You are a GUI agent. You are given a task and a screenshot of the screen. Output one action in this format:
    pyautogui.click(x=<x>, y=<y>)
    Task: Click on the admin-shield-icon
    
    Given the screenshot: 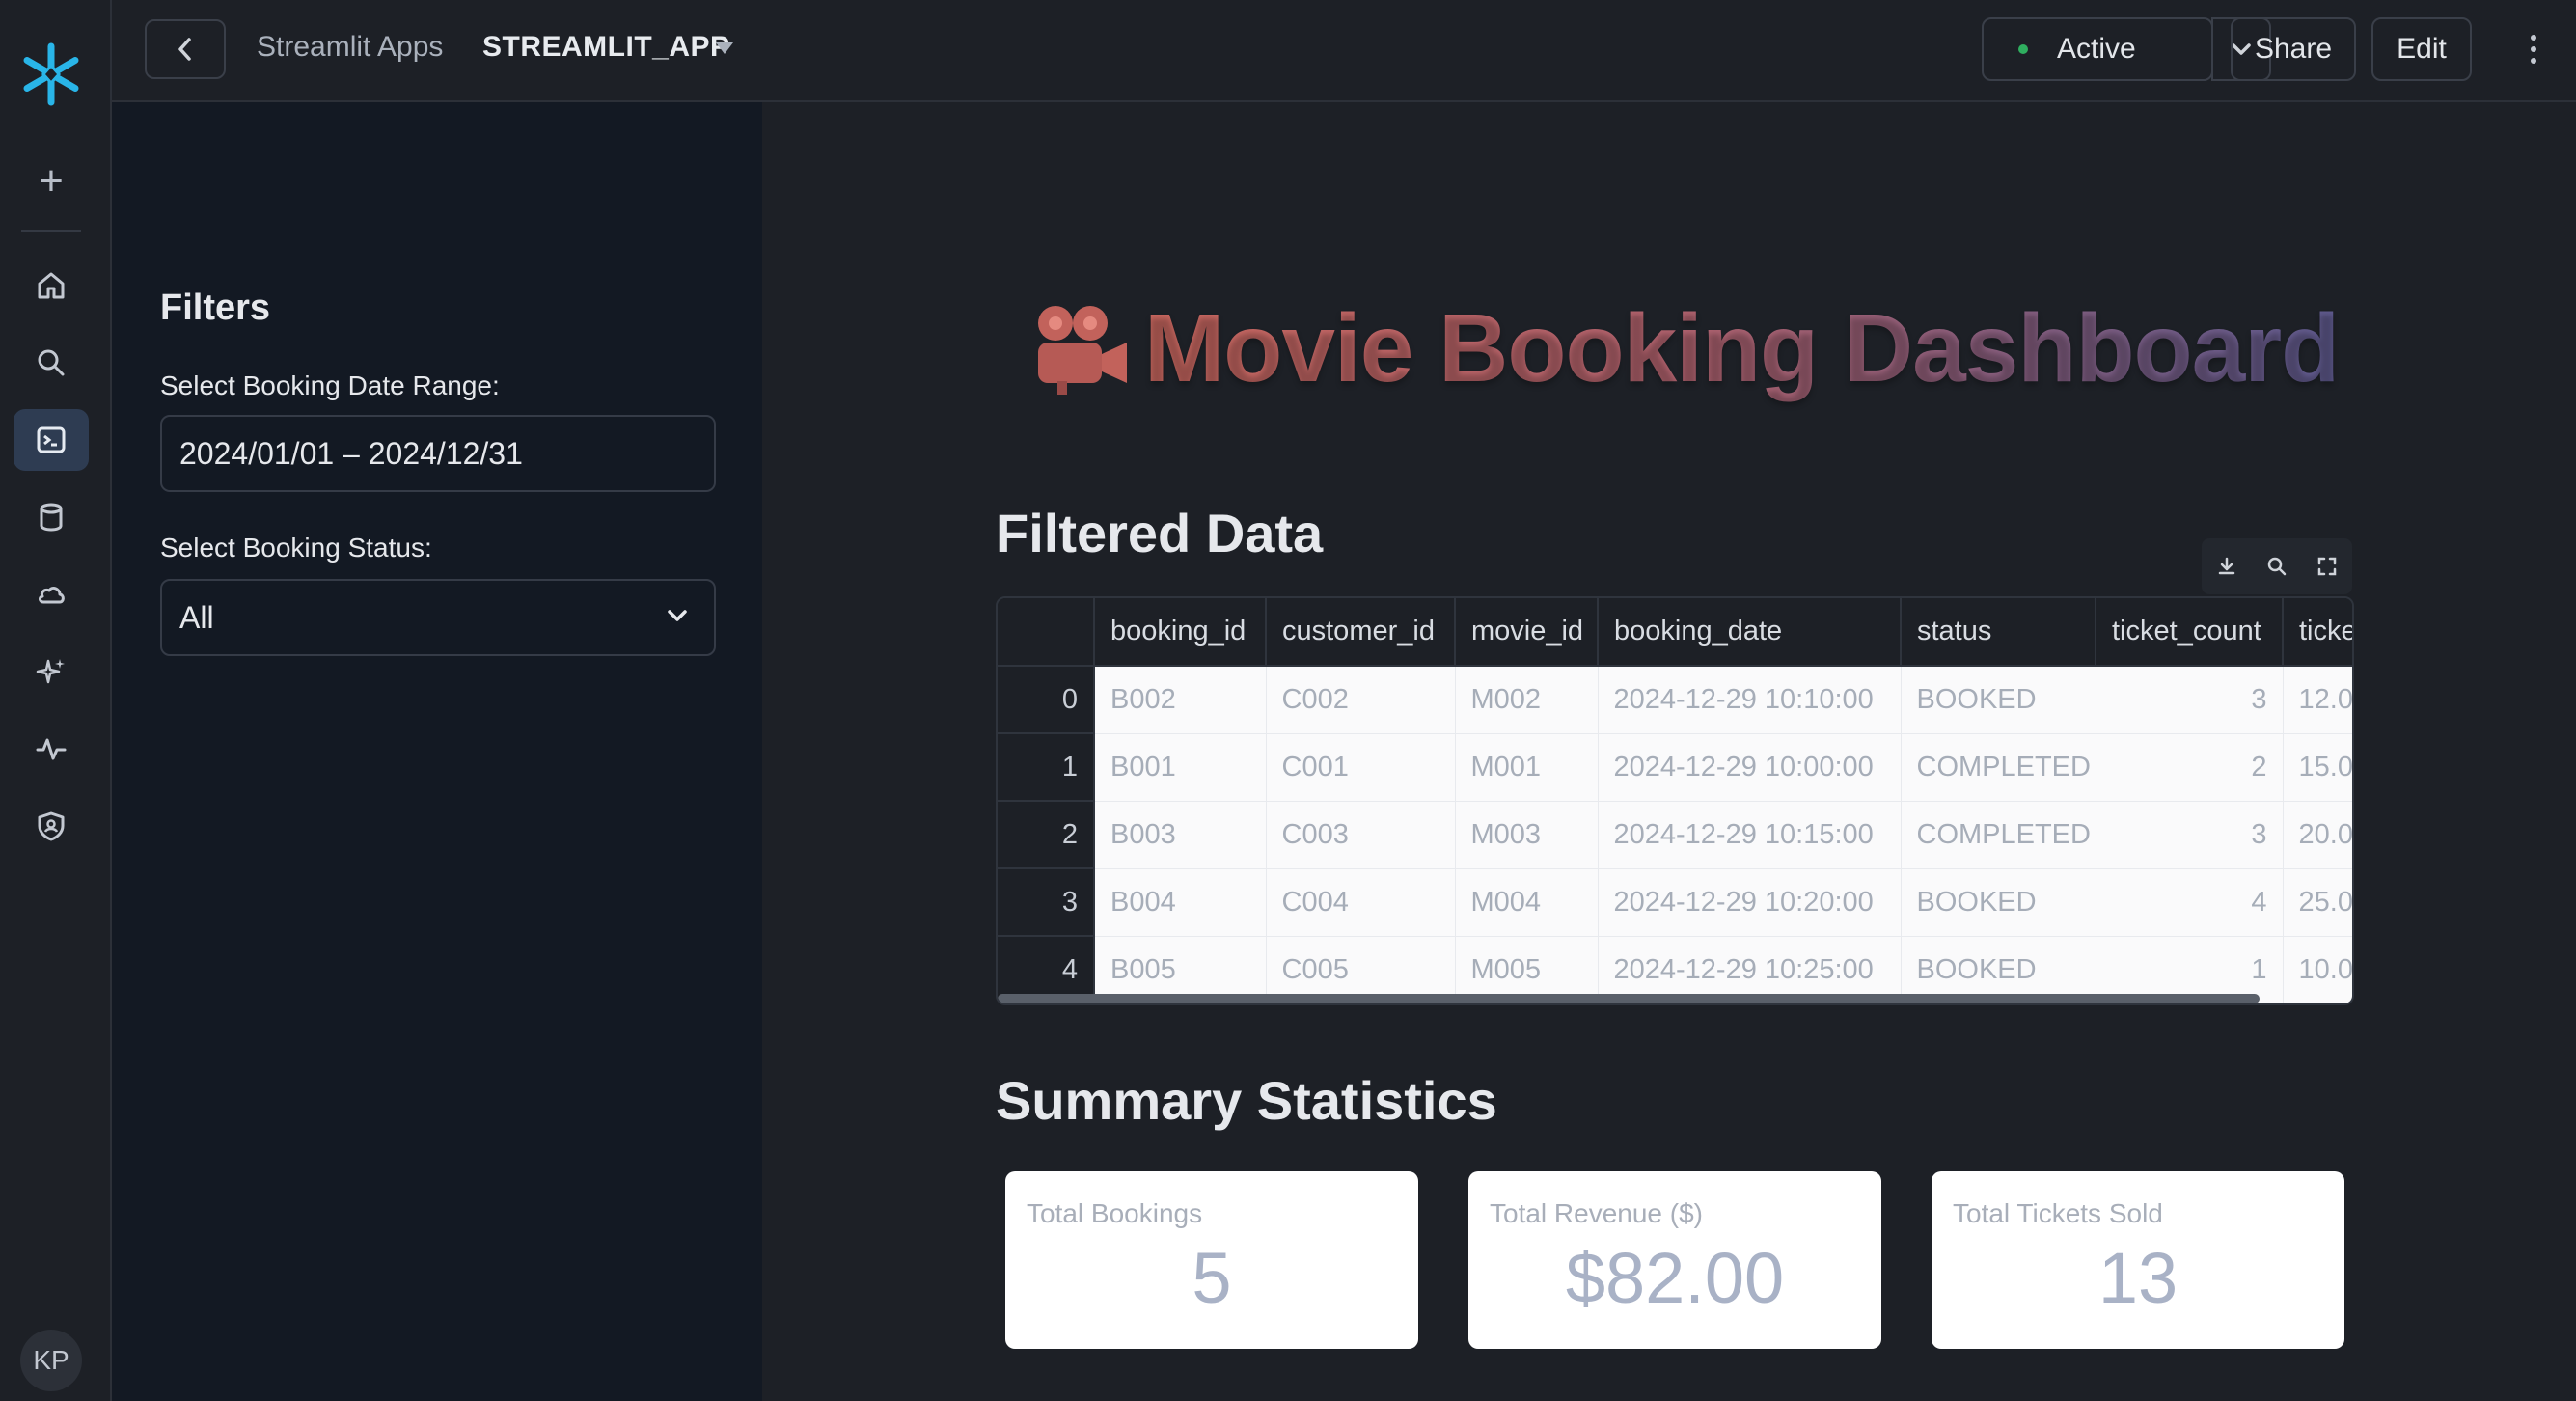 What is the action you would take?
    pyautogui.click(x=52, y=826)
    